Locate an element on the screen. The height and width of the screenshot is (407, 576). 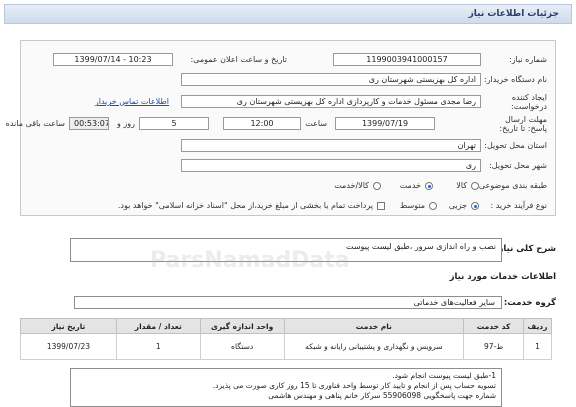
remaining-time-label: ساعت باقی مانده is located at coordinates (35, 123).